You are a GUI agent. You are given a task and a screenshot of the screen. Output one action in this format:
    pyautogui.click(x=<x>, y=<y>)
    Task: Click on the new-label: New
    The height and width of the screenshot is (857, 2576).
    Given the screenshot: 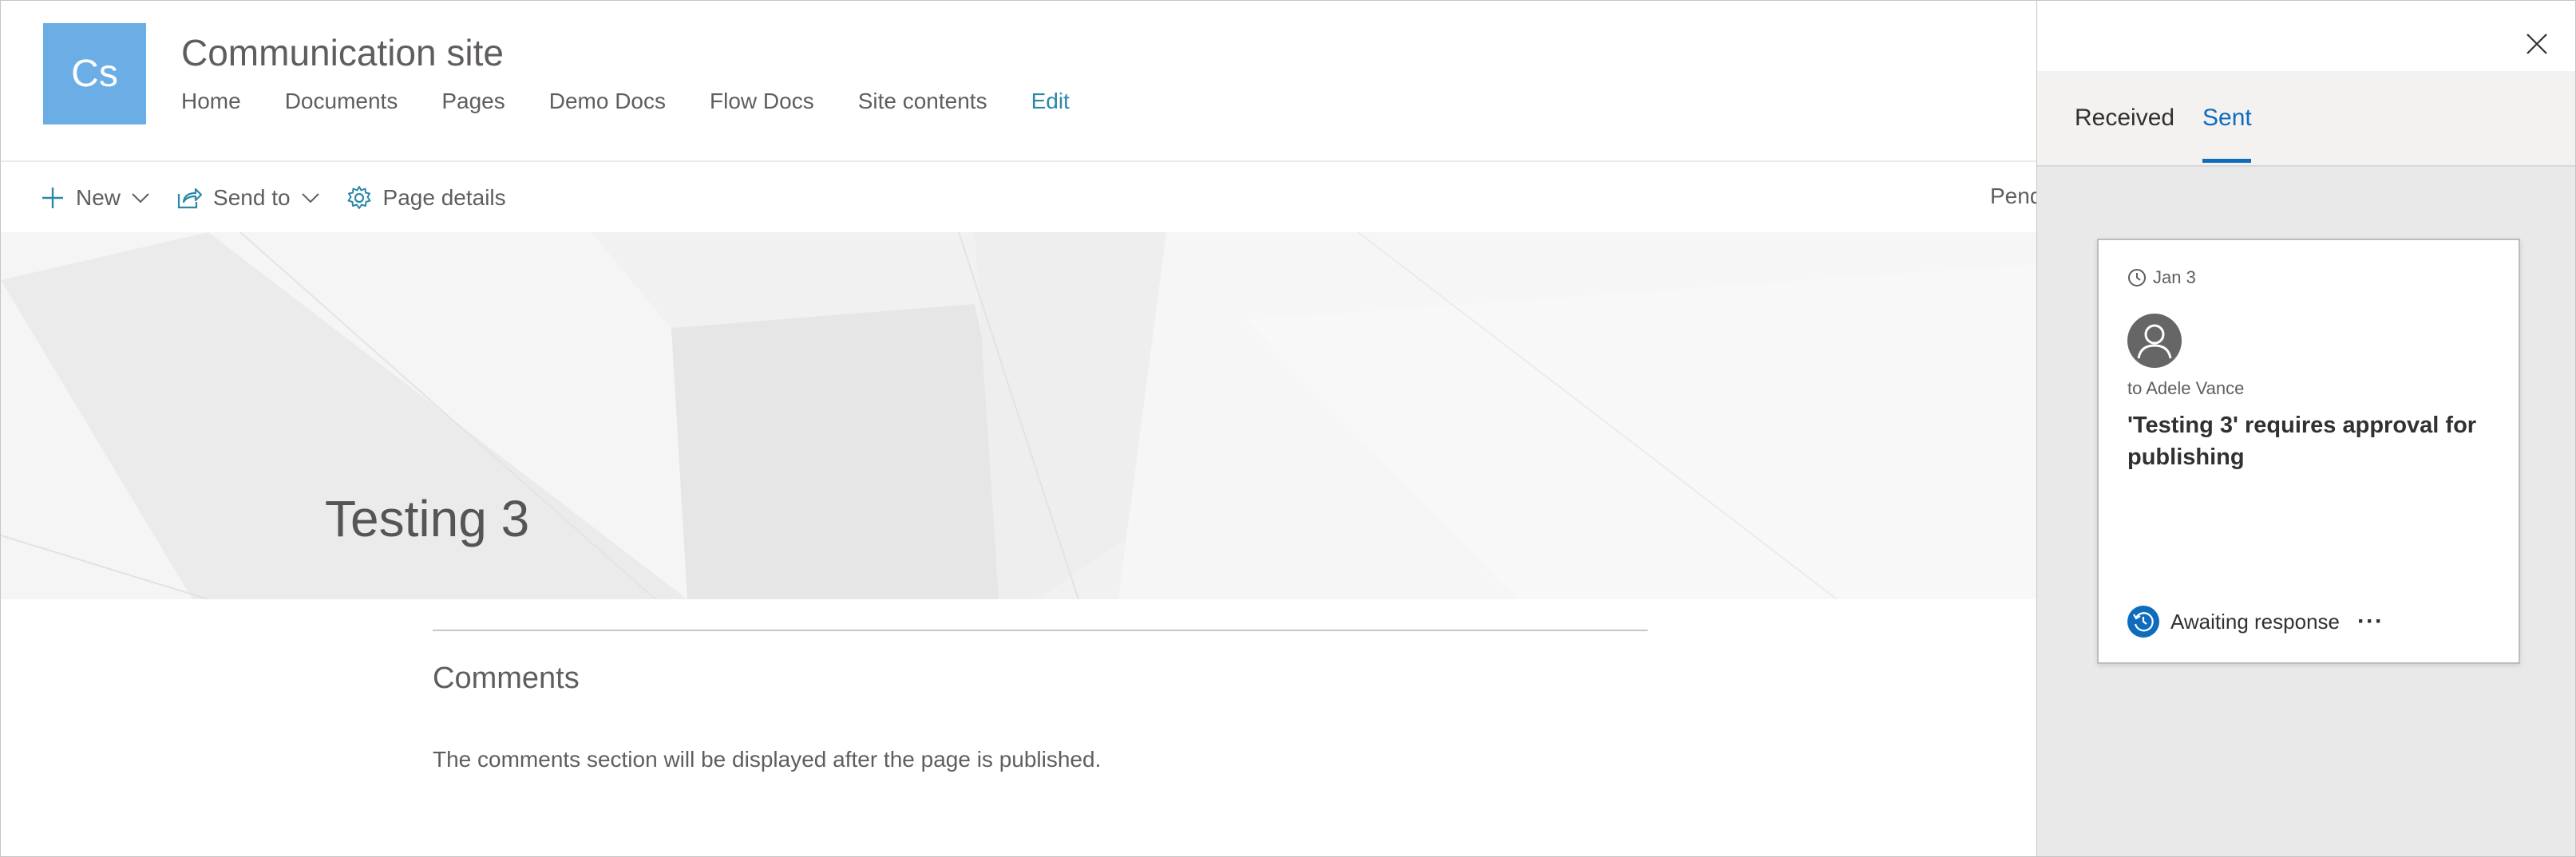 What is the action you would take?
    pyautogui.click(x=99, y=197)
    